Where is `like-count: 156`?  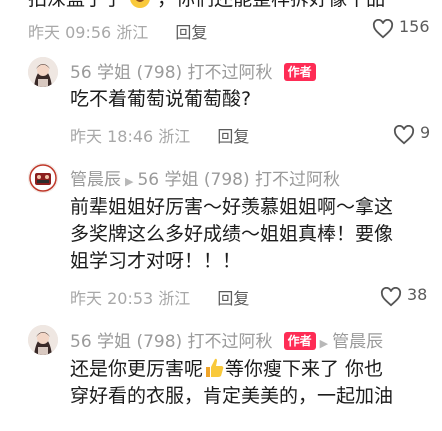 like-count: 156 is located at coordinates (414, 26).